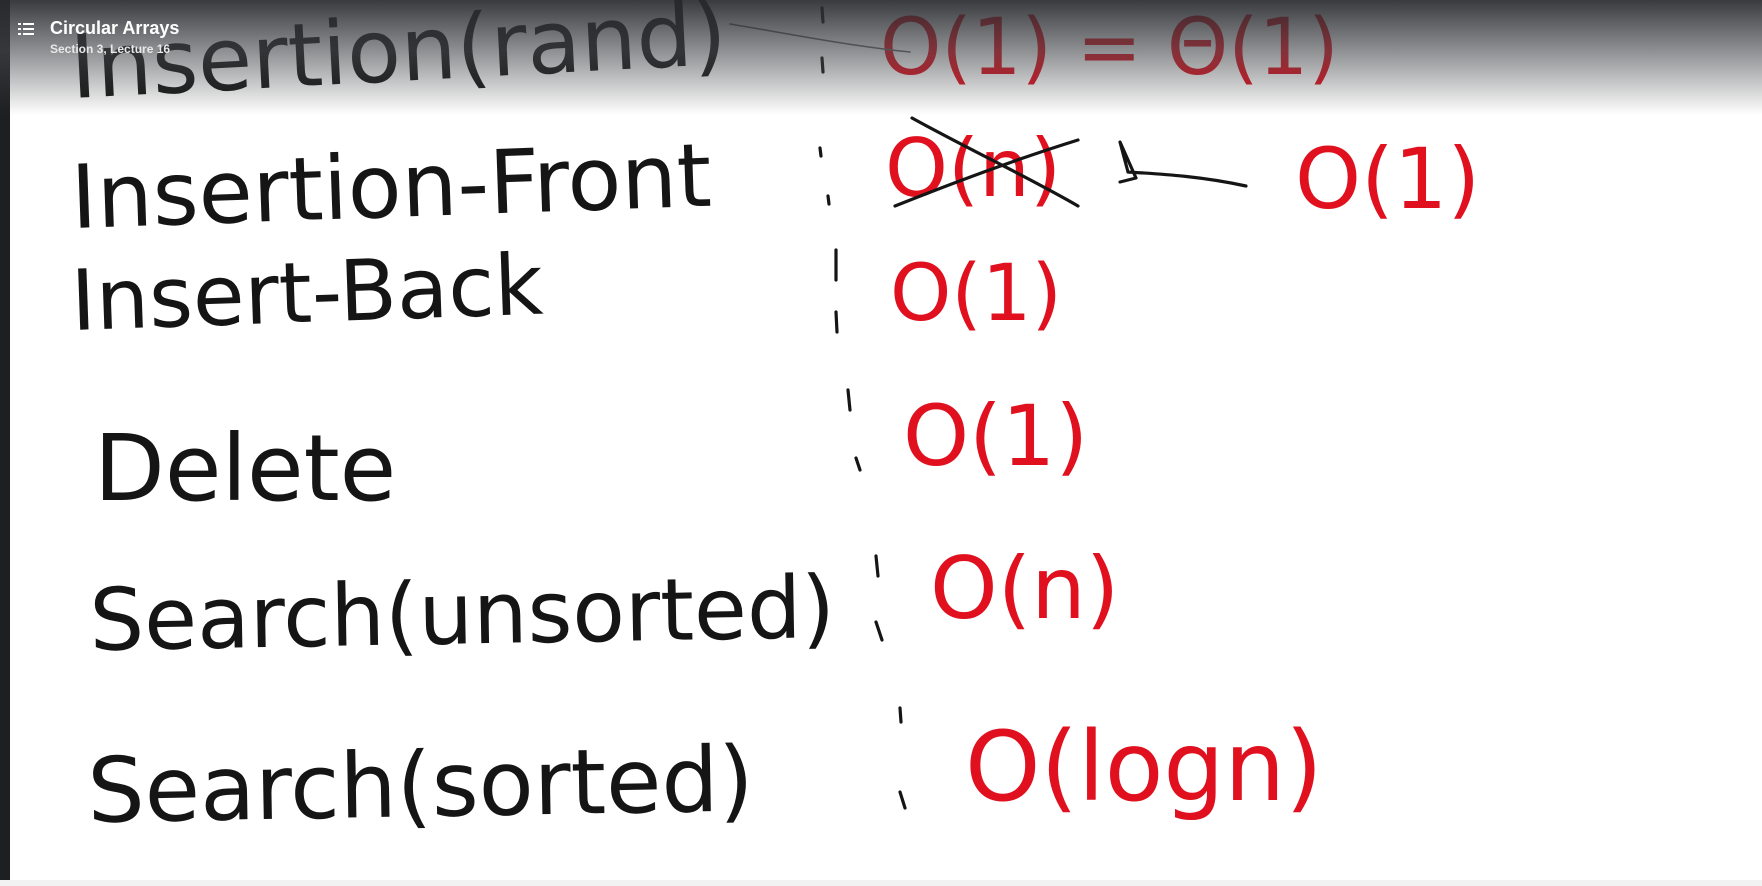 The width and height of the screenshot is (1762, 886). Describe the element at coordinates (245, 468) in the screenshot. I see `operation-label: Delete` at that location.